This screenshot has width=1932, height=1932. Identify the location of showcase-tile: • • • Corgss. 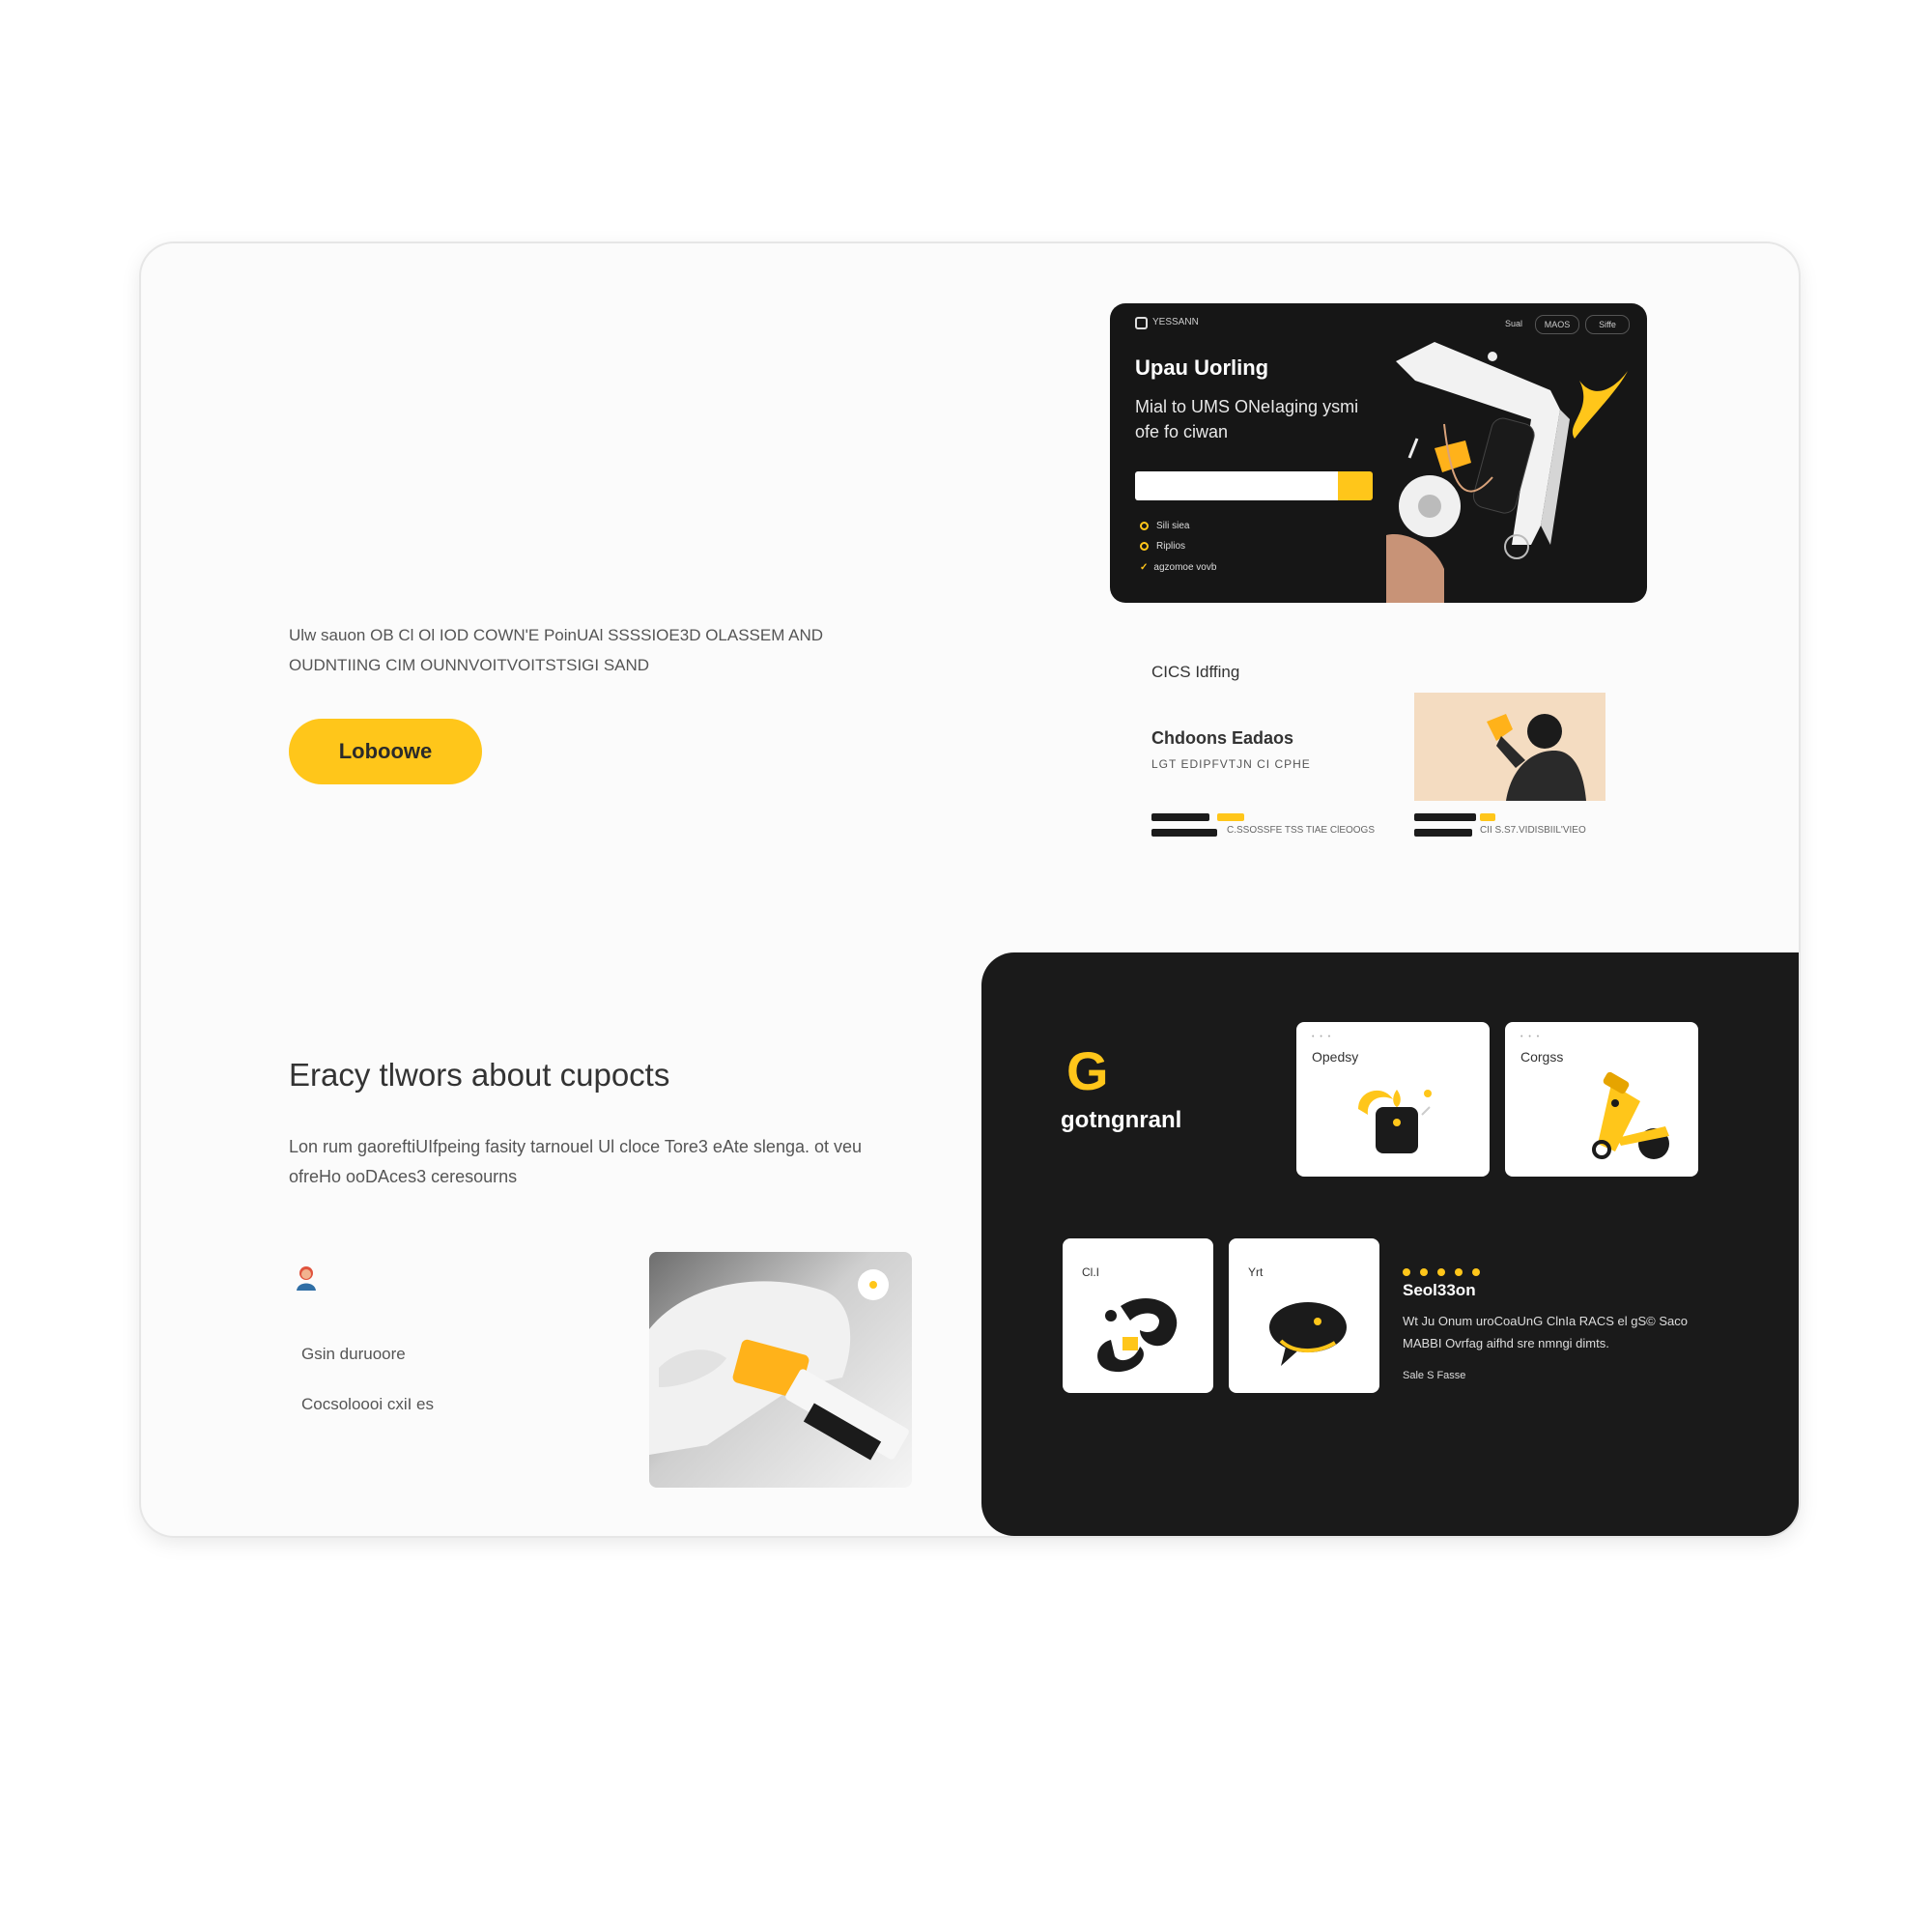
(1601, 1099).